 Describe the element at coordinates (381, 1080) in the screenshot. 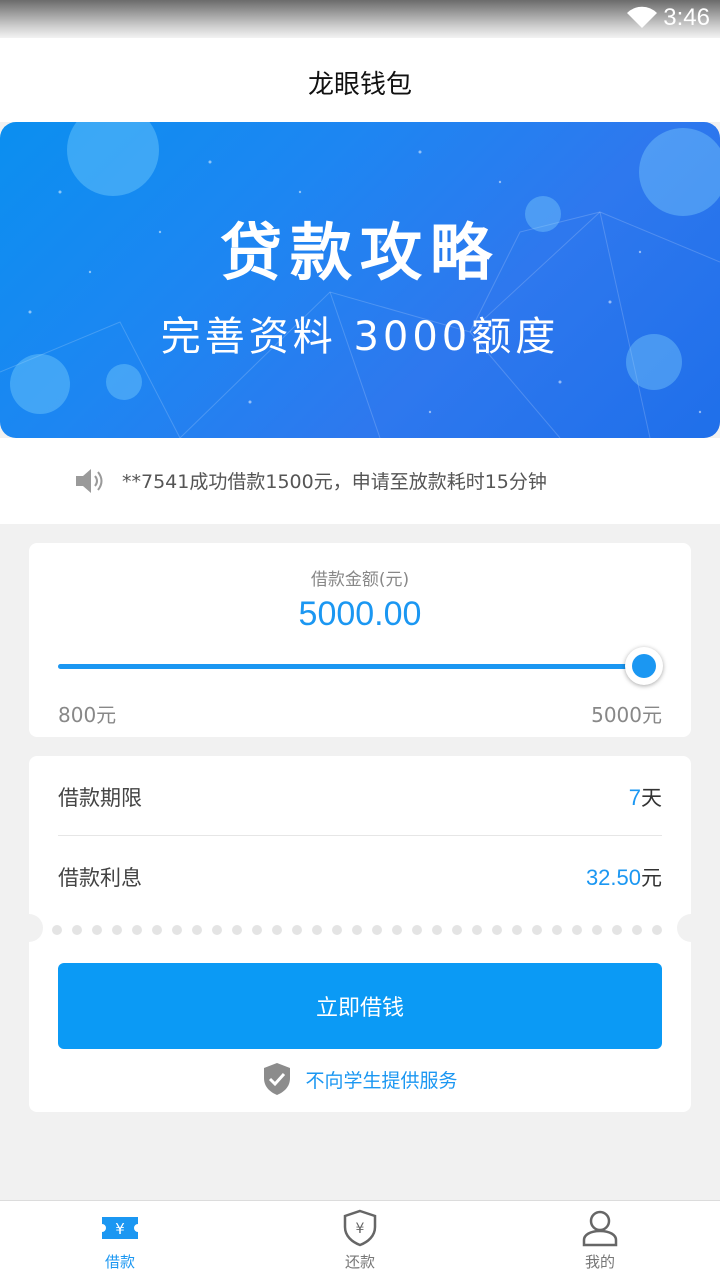

I see `student-notice-text: 不向学生提供服务` at that location.